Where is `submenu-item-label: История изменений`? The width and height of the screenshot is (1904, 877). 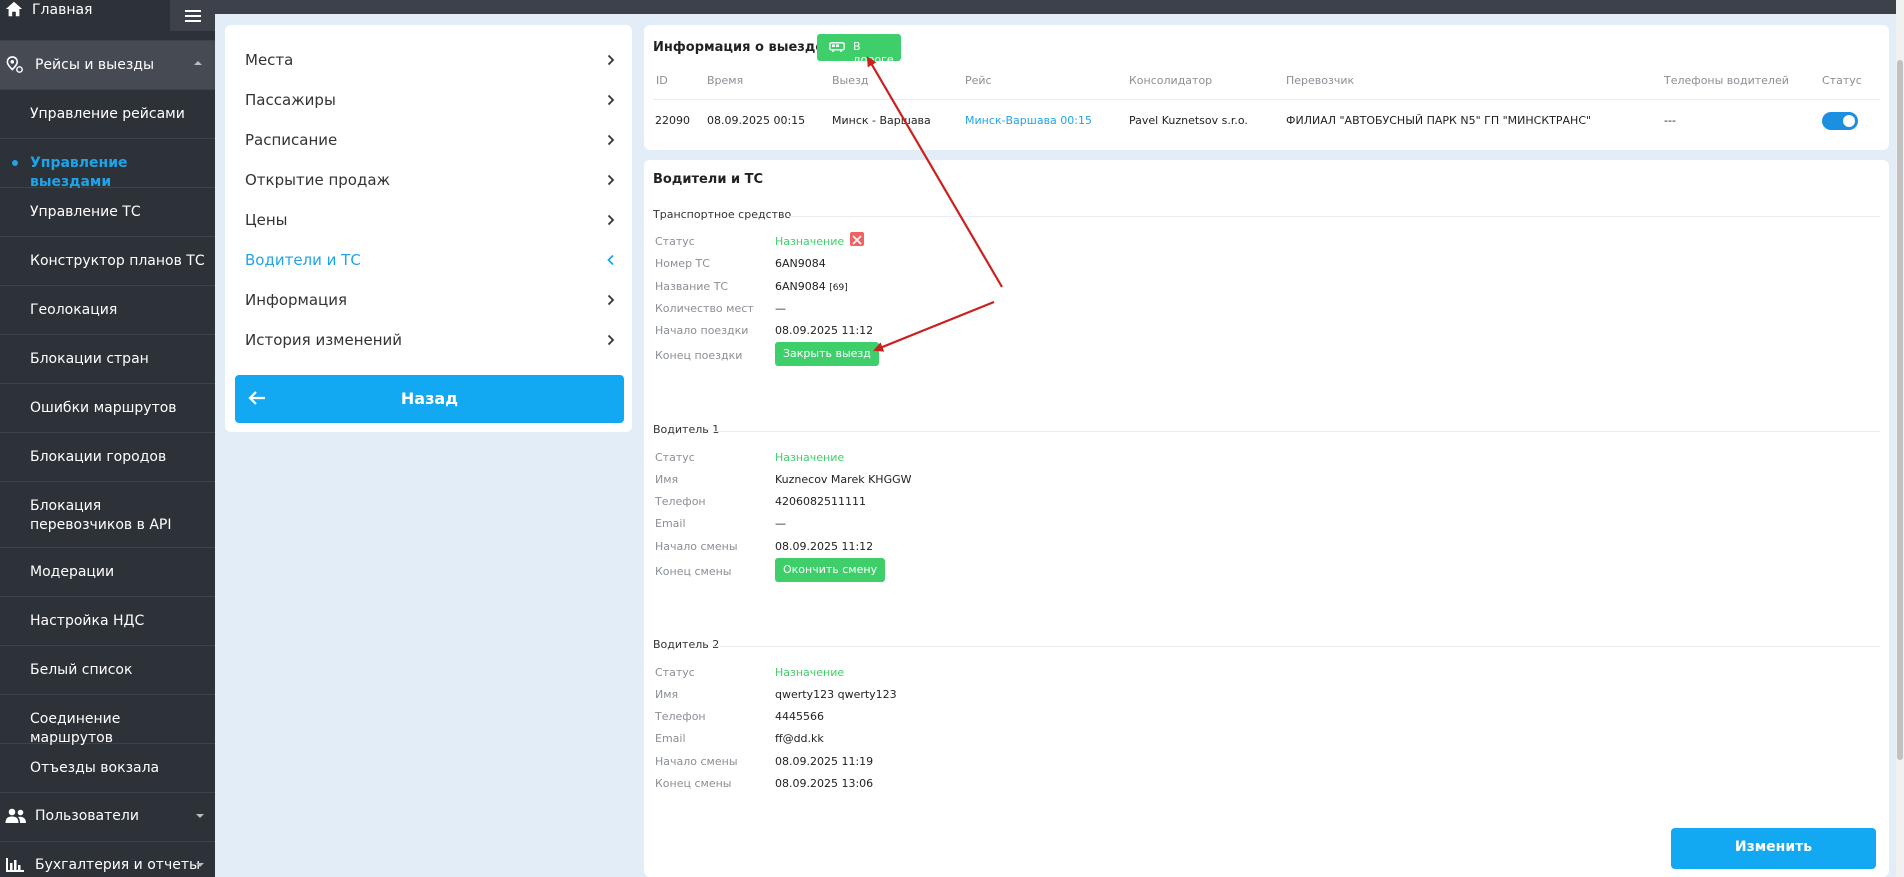 submenu-item-label: История изменений is located at coordinates (324, 340).